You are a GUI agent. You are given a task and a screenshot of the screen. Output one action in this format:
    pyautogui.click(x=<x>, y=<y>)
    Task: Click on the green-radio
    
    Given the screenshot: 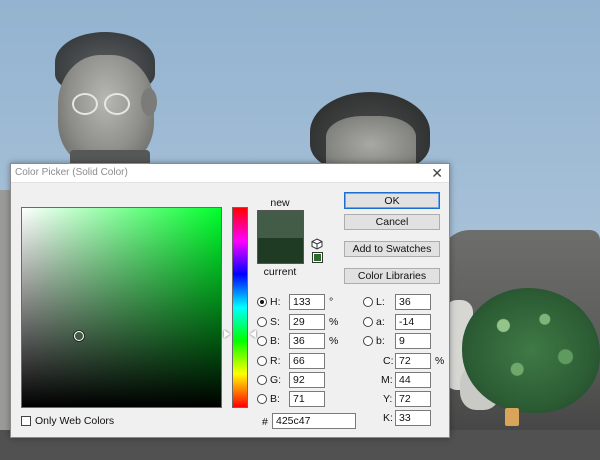 What is the action you would take?
    pyautogui.click(x=262, y=380)
    